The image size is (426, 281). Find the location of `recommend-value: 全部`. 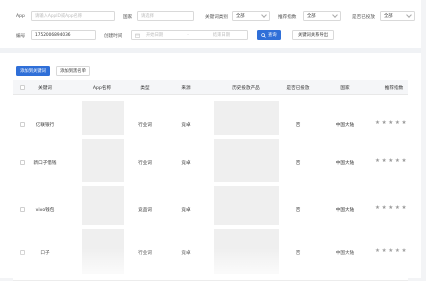

recommend-value: 全部 is located at coordinates (311, 16).